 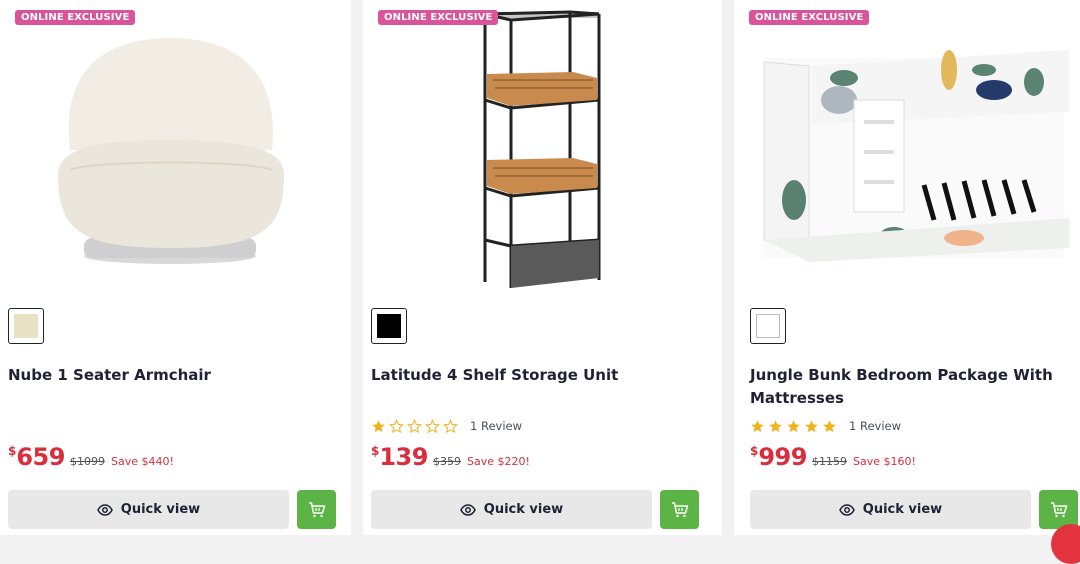 I want to click on product-title: Nube 1 Seater Armchair, so click(x=175, y=375).